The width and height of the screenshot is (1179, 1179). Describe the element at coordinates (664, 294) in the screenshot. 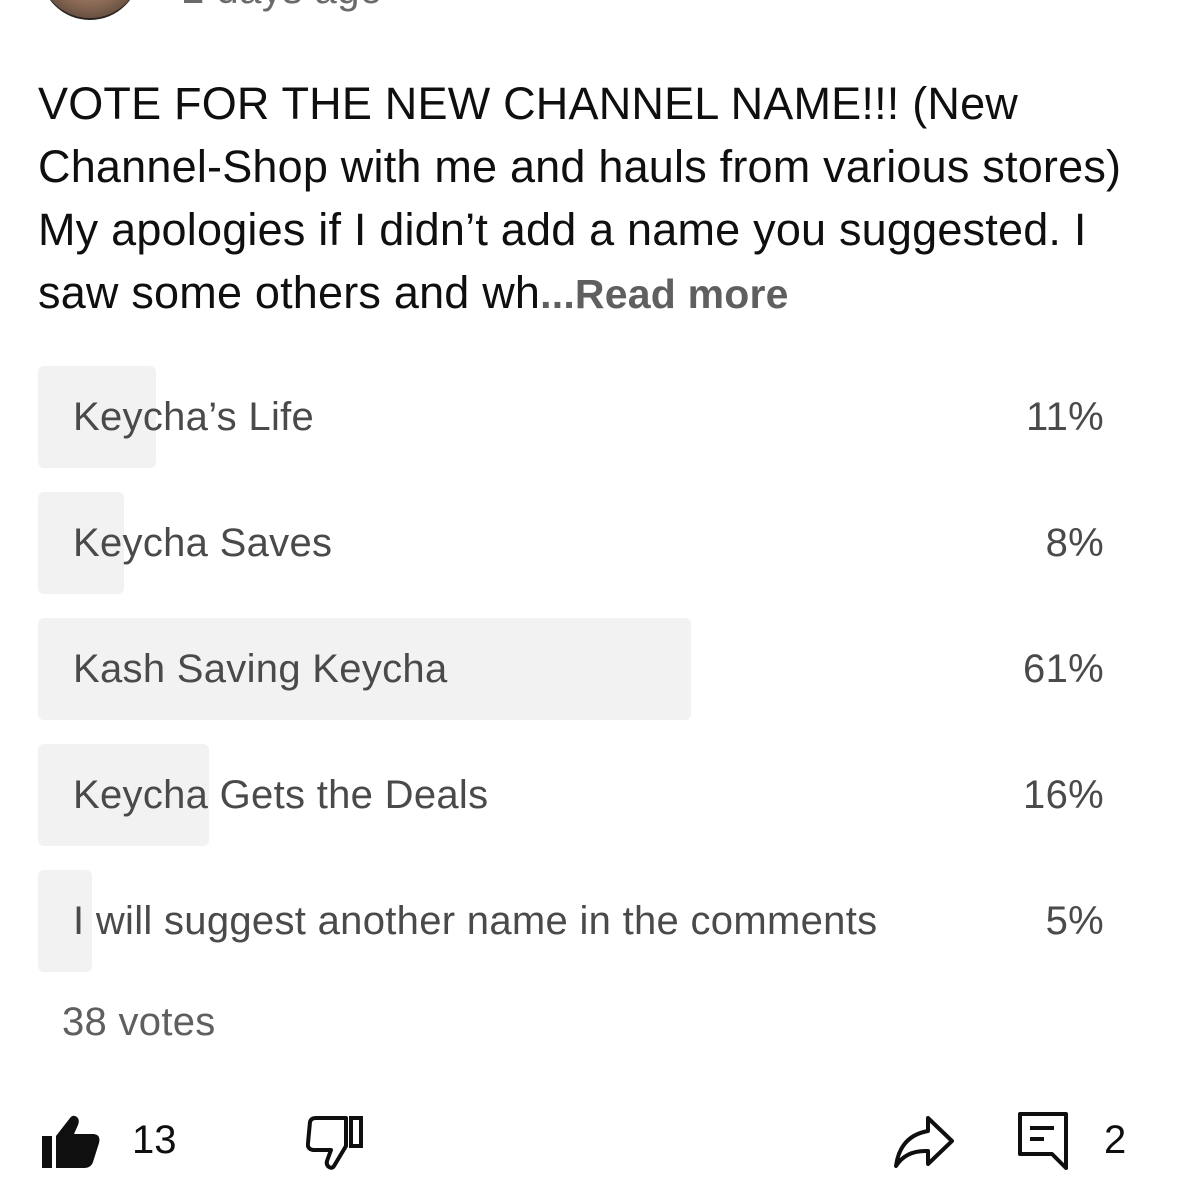

I see `read-more-link: ...Read more` at that location.